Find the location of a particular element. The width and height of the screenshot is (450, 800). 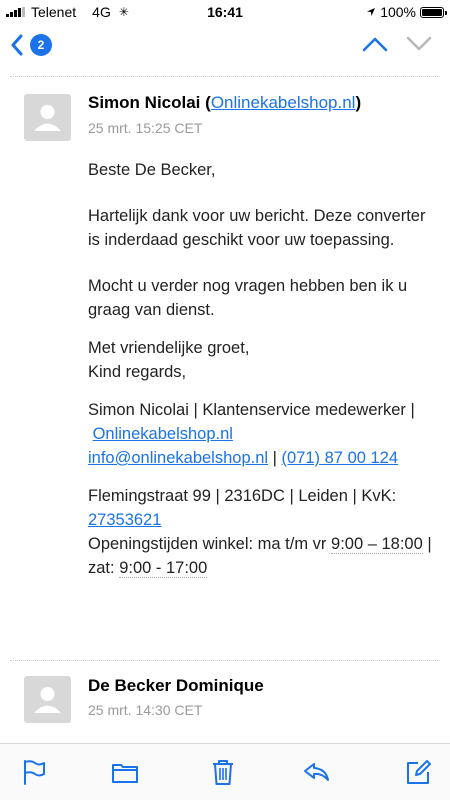

battery-icon is located at coordinates (433, 12).